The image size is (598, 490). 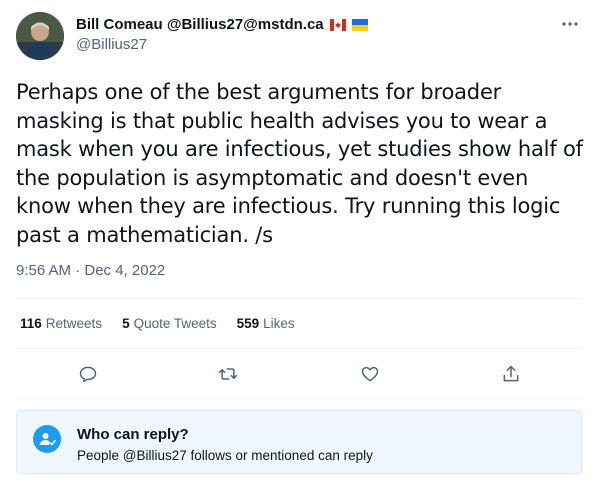 I want to click on retweets-stat: 116 Retweets, so click(x=61, y=323).